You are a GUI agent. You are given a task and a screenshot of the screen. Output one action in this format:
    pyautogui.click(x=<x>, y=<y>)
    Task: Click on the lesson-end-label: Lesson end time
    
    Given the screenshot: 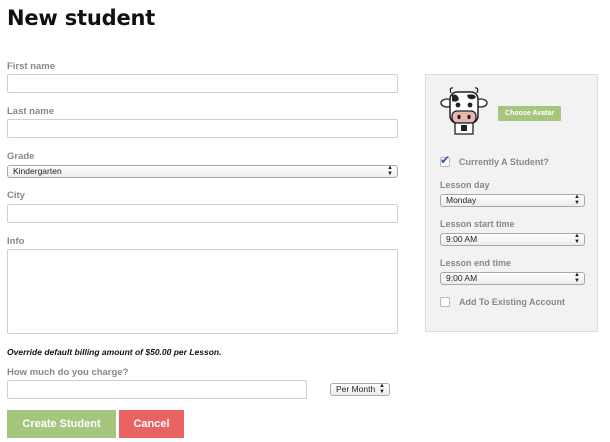 What is the action you would take?
    pyautogui.click(x=476, y=263)
    